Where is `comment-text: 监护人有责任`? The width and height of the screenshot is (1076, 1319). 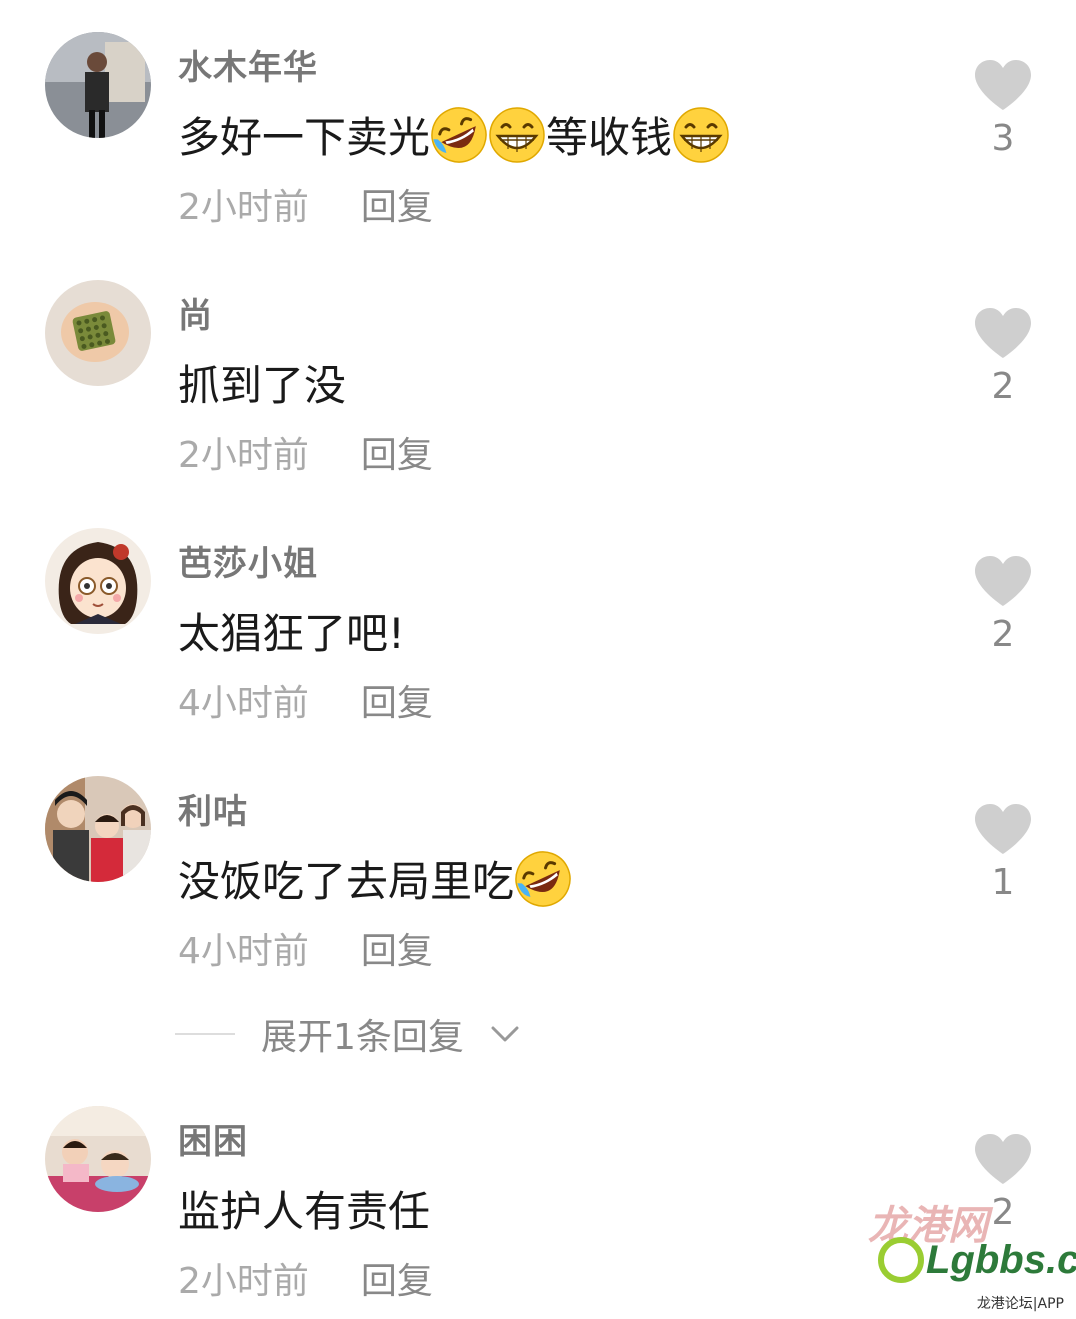
comment-text: 监护人有责任 is located at coordinates (304, 1208).